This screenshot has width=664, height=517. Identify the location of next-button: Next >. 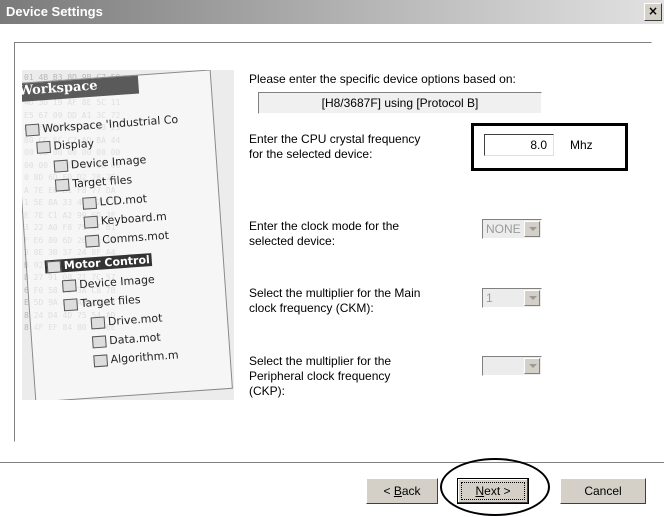
(493, 491).